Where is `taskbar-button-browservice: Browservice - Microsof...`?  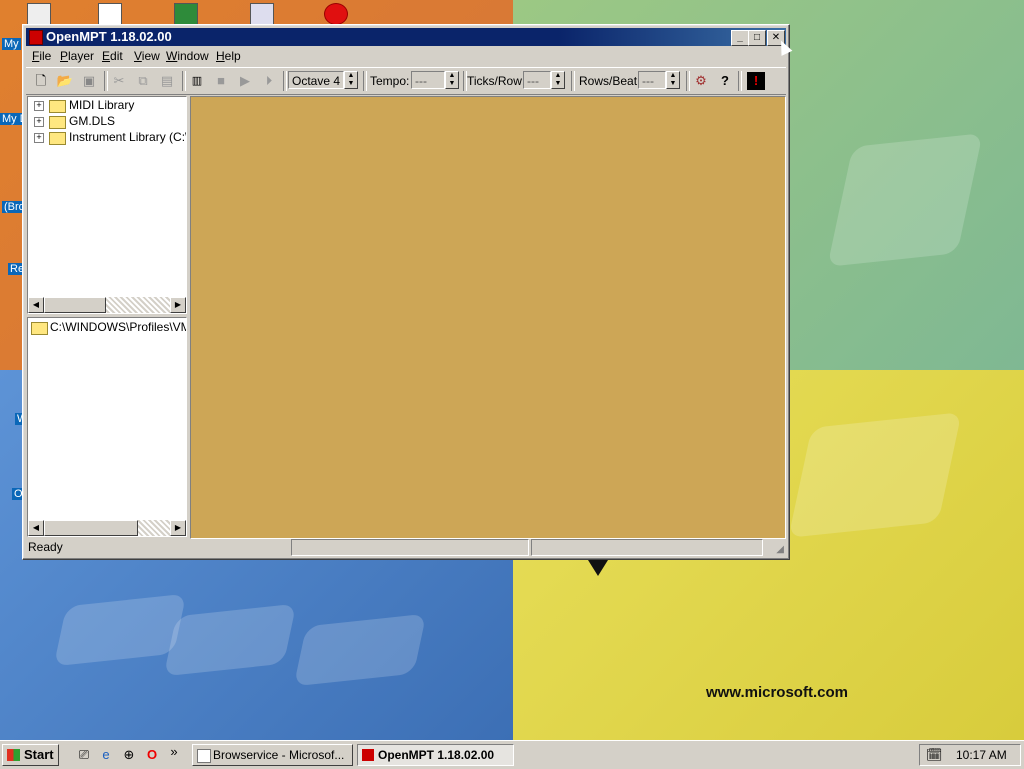
taskbar-button-browservice: Browservice - Microsof... is located at coordinates (272, 755).